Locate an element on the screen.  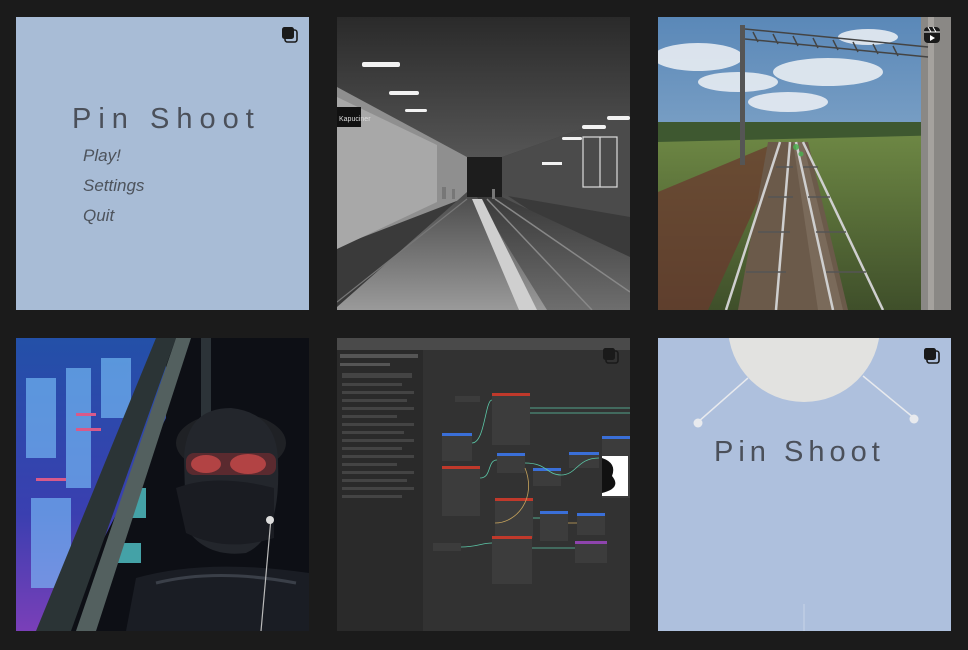
railway-photo is located at coordinates (804, 163).